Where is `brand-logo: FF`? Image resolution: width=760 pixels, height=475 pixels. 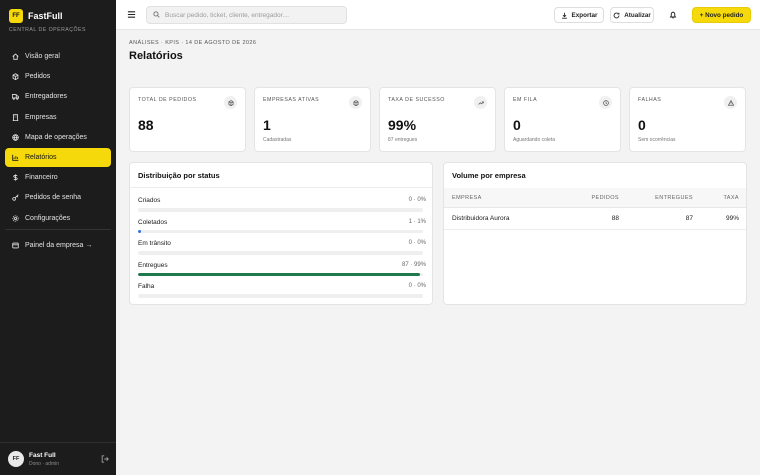
brand-logo: FF is located at coordinates (16, 16).